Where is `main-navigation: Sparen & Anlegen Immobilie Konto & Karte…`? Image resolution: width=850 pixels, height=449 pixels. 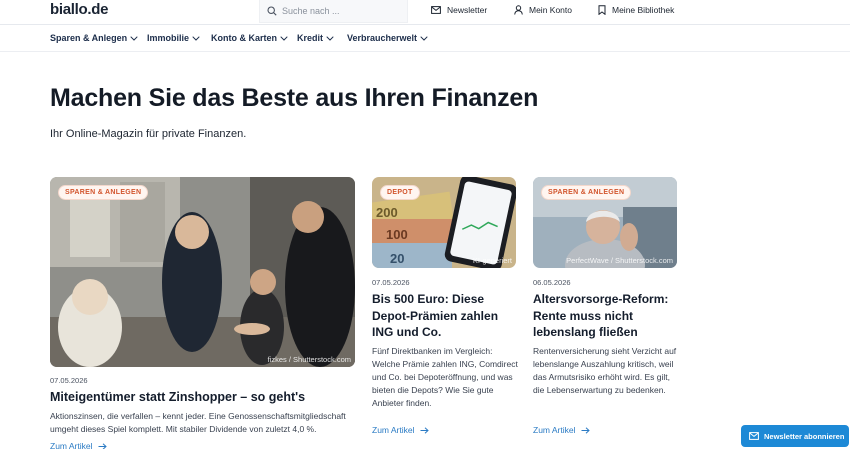
main-navigation: Sparen & Anlegen Immobilie Konto & Karte… is located at coordinates (425, 38).